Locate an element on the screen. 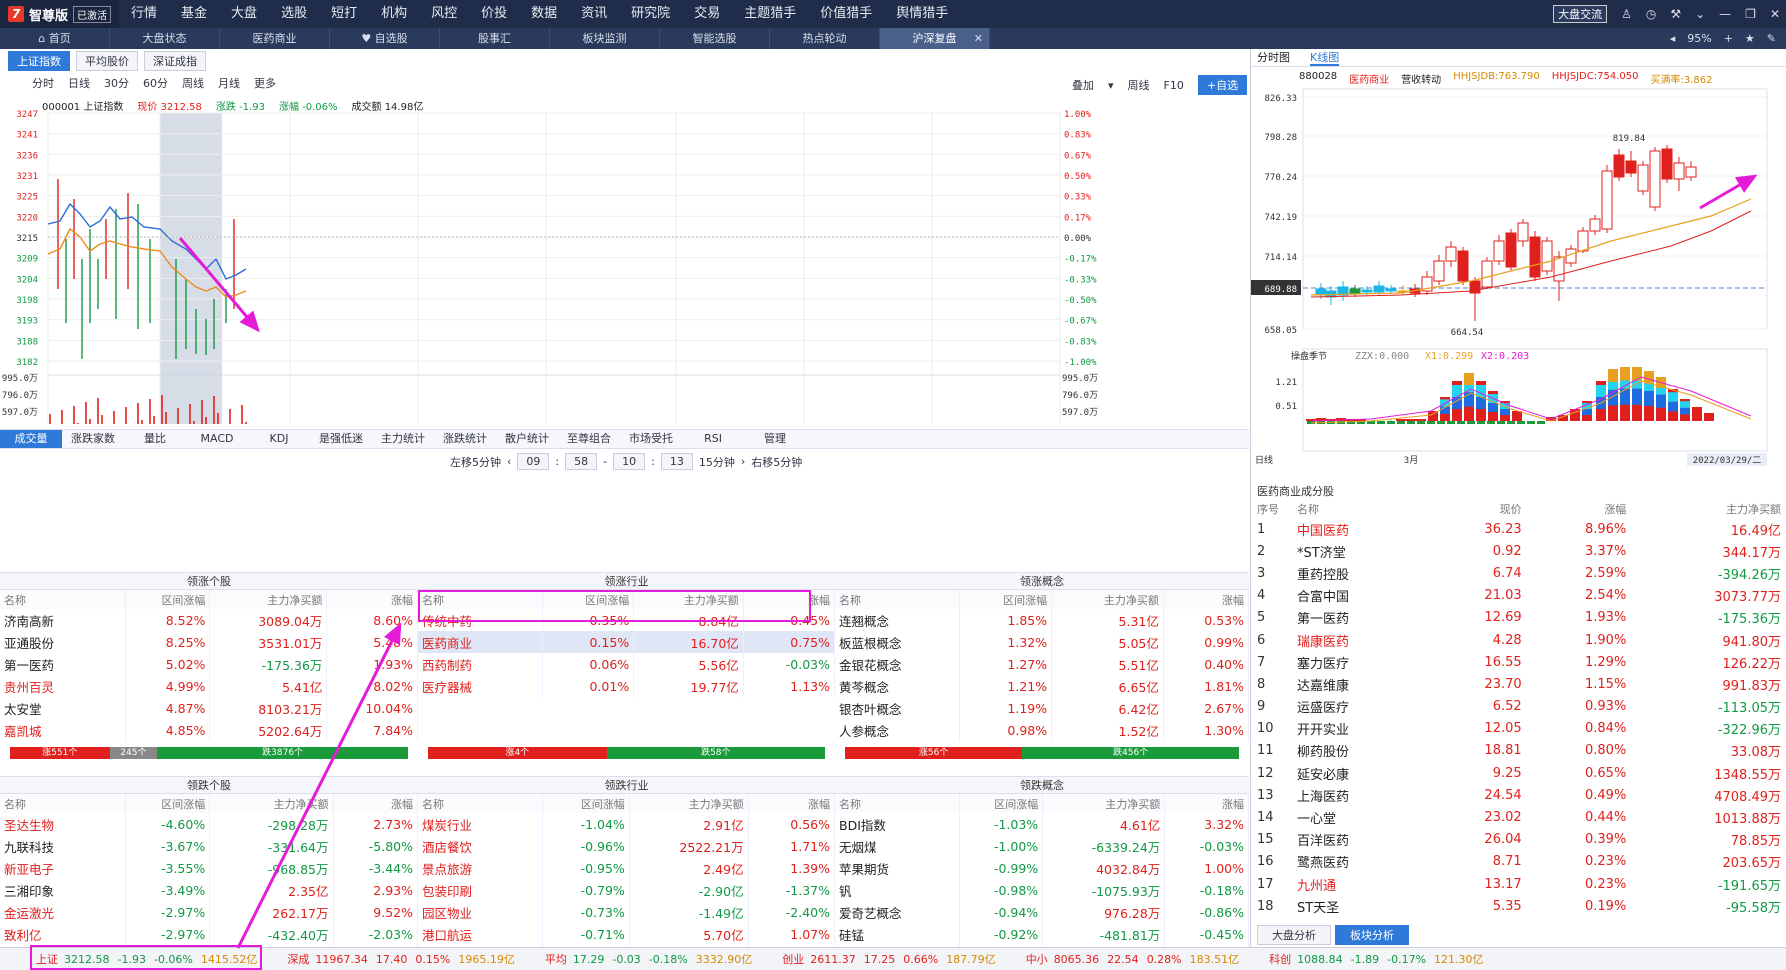 Image resolution: width=1786 pixels, height=970 pixels. list-row: 7 塞力医疗 16.55 1.29% 126.22万 is located at coordinates (1518, 662).